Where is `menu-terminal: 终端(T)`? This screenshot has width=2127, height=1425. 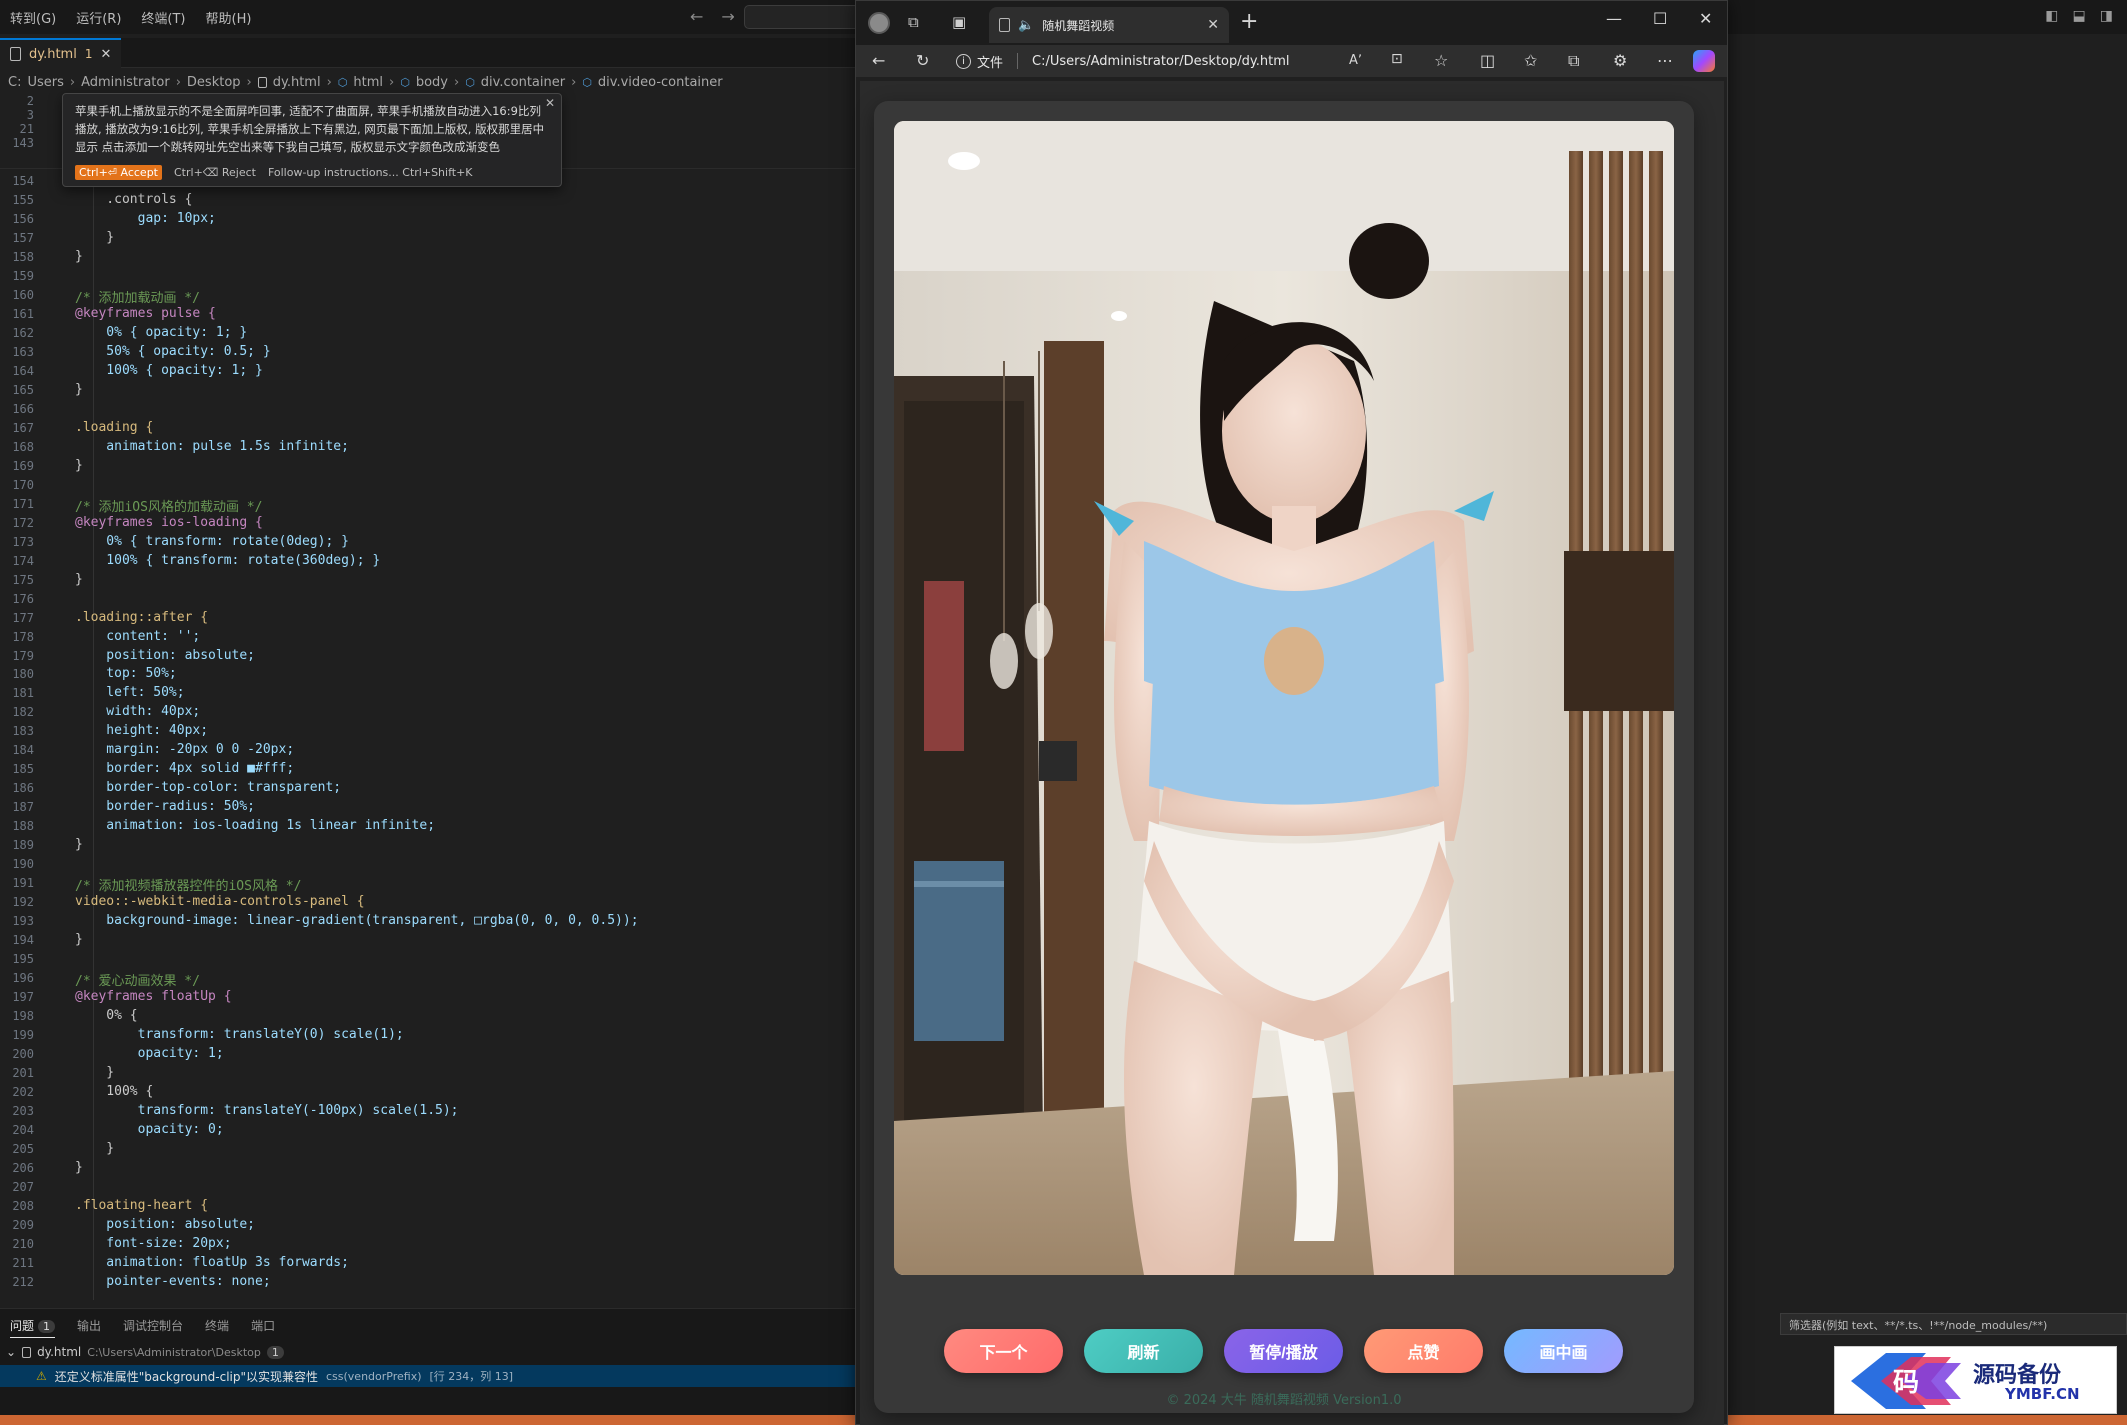
menu-terminal: 终端(T) is located at coordinates (163, 17).